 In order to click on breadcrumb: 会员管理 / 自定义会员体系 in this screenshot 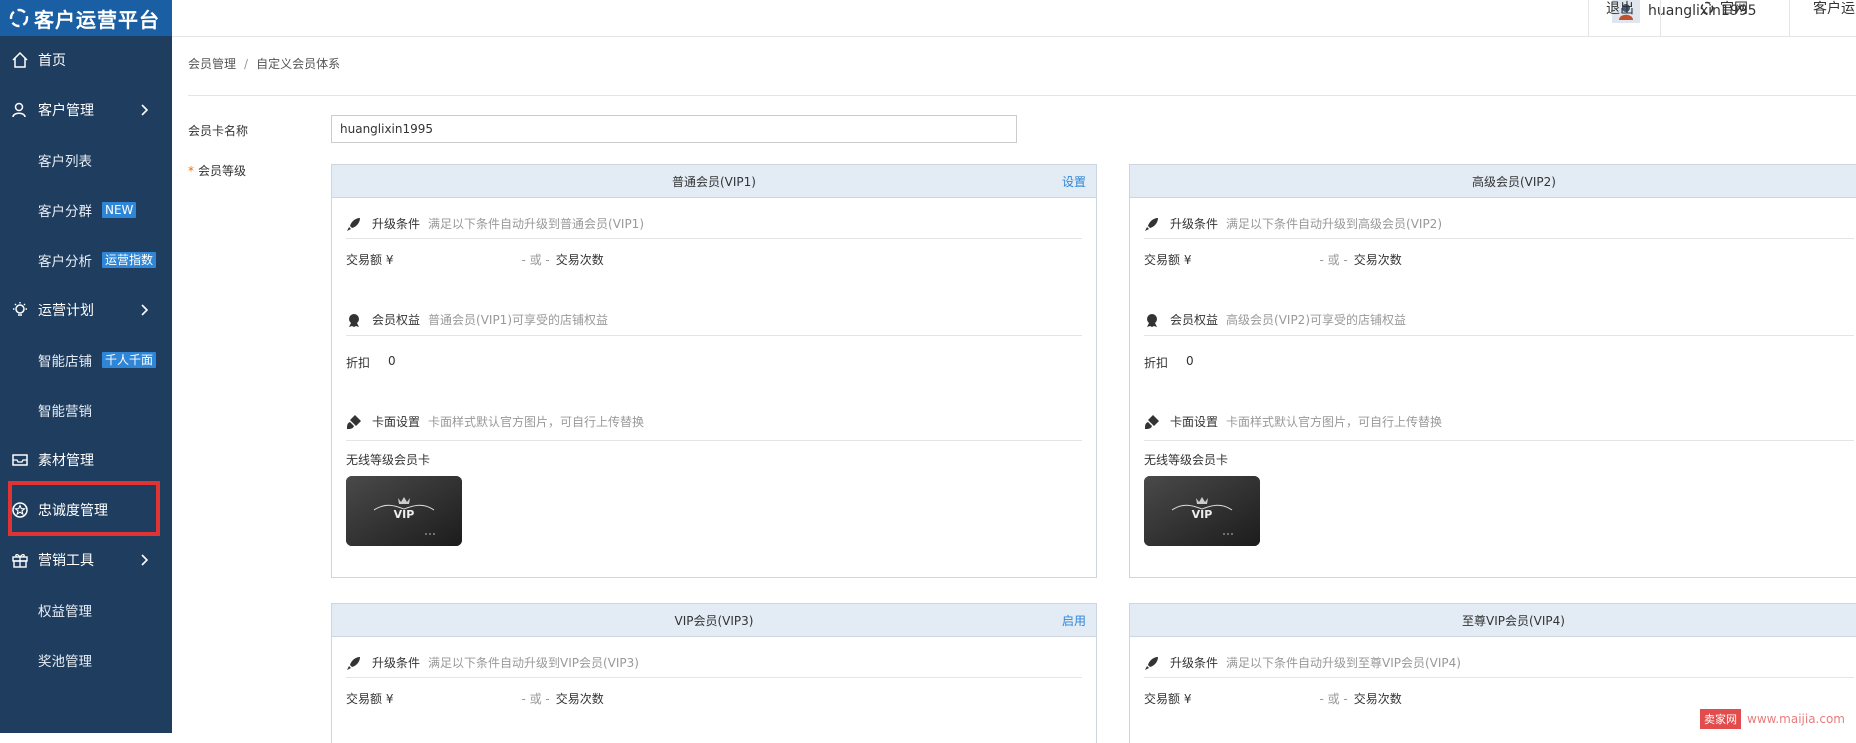, I will do `click(264, 63)`.